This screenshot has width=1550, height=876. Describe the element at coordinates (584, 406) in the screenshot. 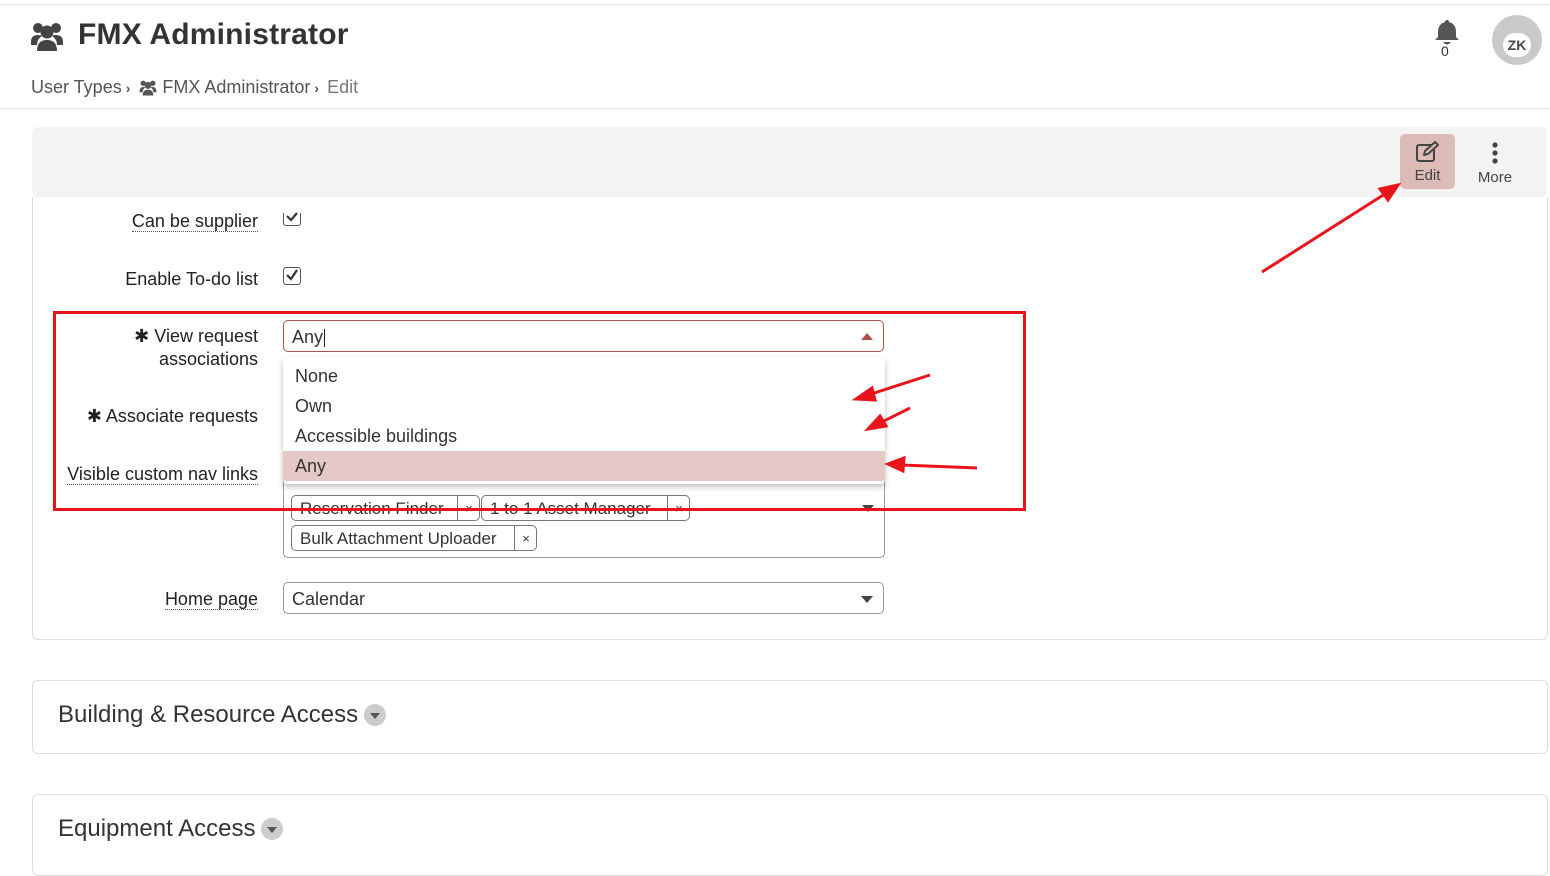

I see `option-own: Own` at that location.